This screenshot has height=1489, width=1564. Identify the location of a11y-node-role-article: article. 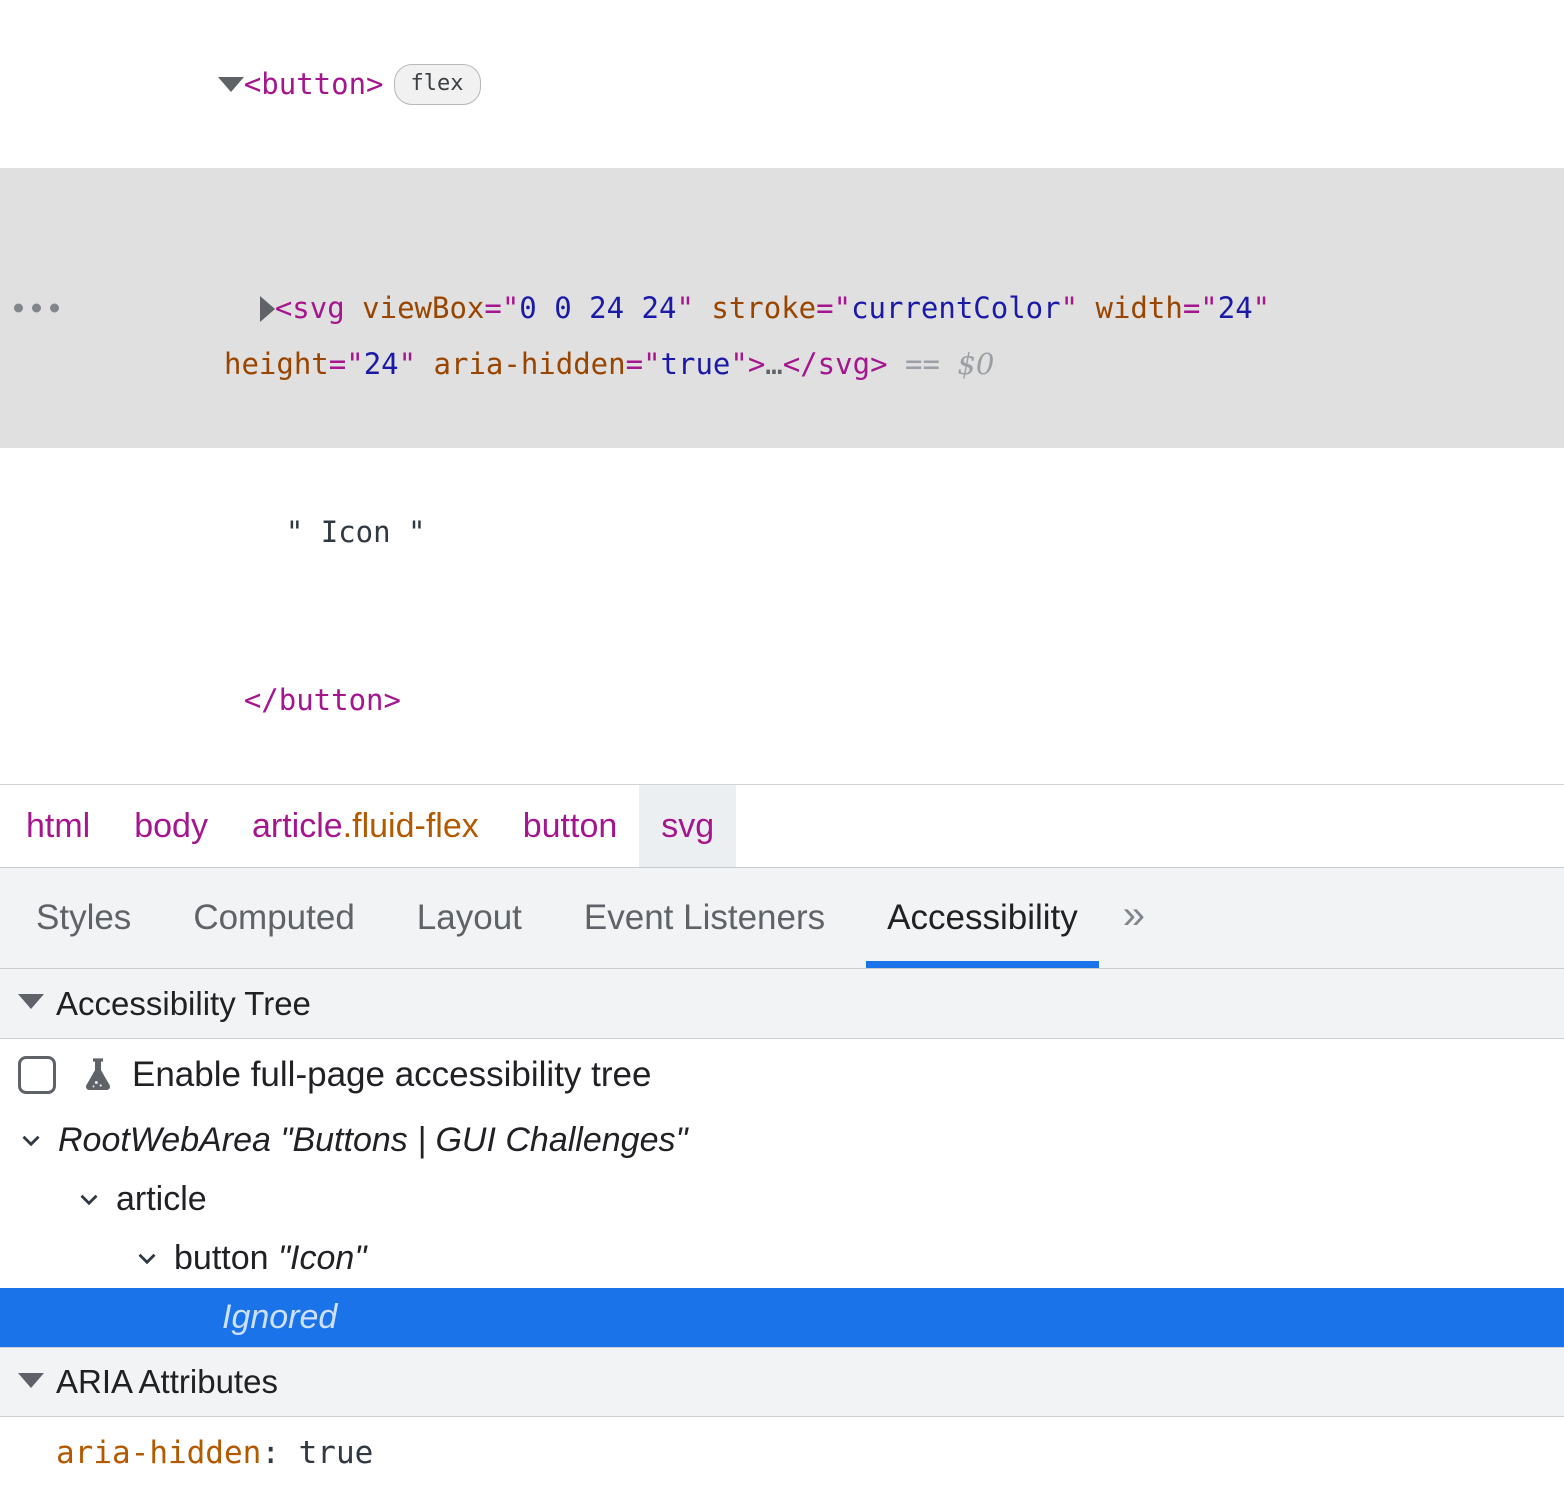
(161, 1199).